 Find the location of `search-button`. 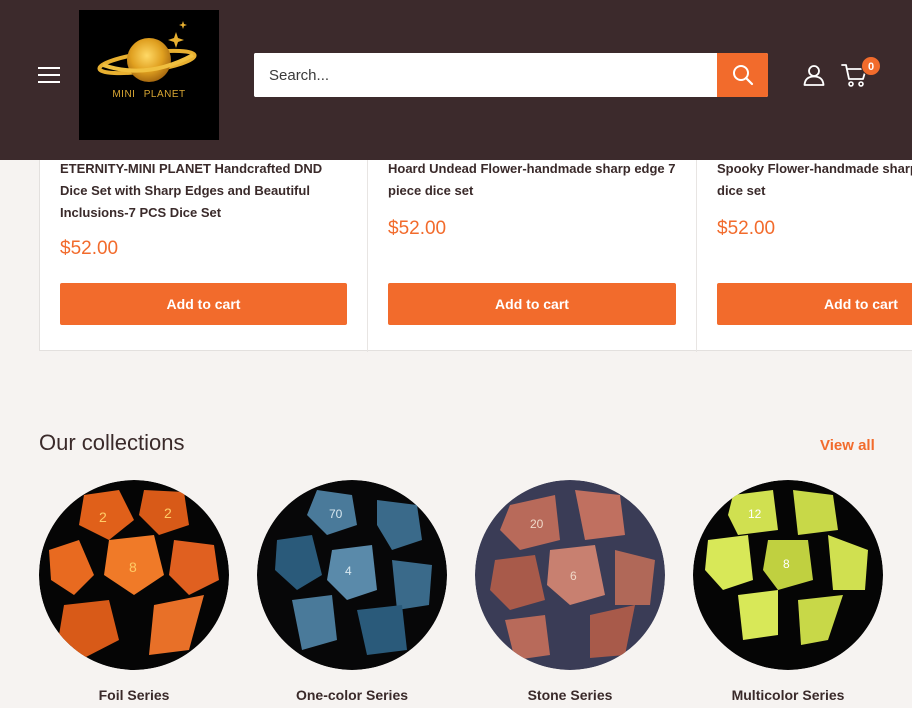

search-button is located at coordinates (742, 75).